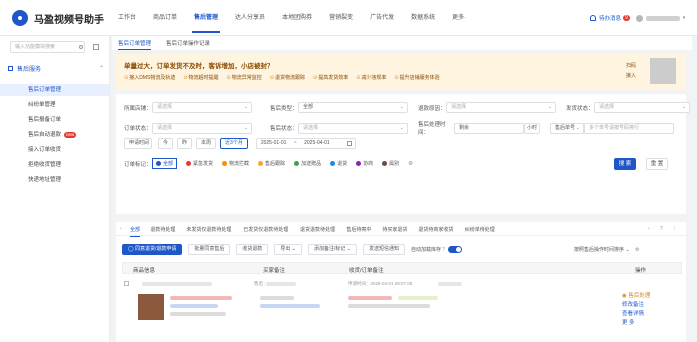 Image resolution: width=697 pixels, height=342 pixels. What do you see at coordinates (54, 135) in the screenshot?
I see `sidebar-item: 售后自动退款 new` at bounding box center [54, 135].